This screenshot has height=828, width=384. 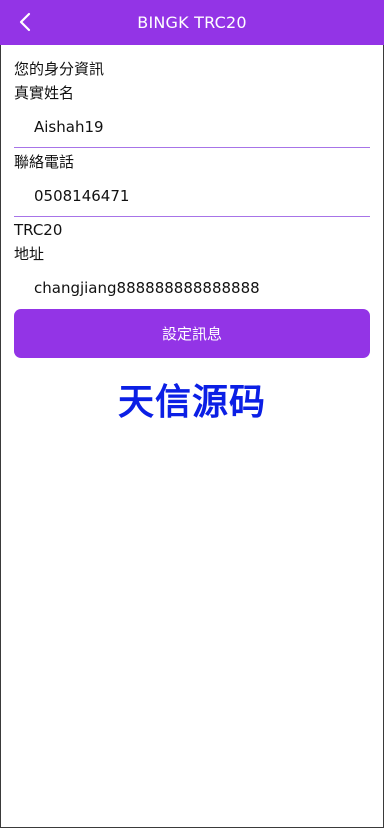 What do you see at coordinates (38, 230) in the screenshot?
I see `address-type-label: TRC20` at bounding box center [38, 230].